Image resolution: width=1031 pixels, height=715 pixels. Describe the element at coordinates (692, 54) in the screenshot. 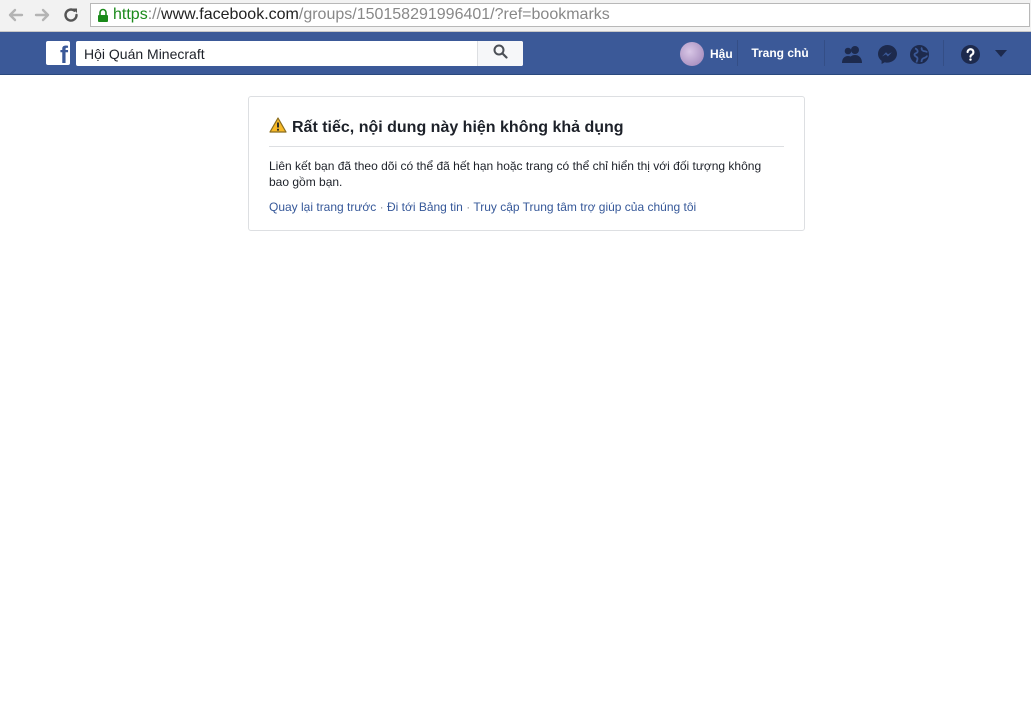

I see `avatar` at that location.